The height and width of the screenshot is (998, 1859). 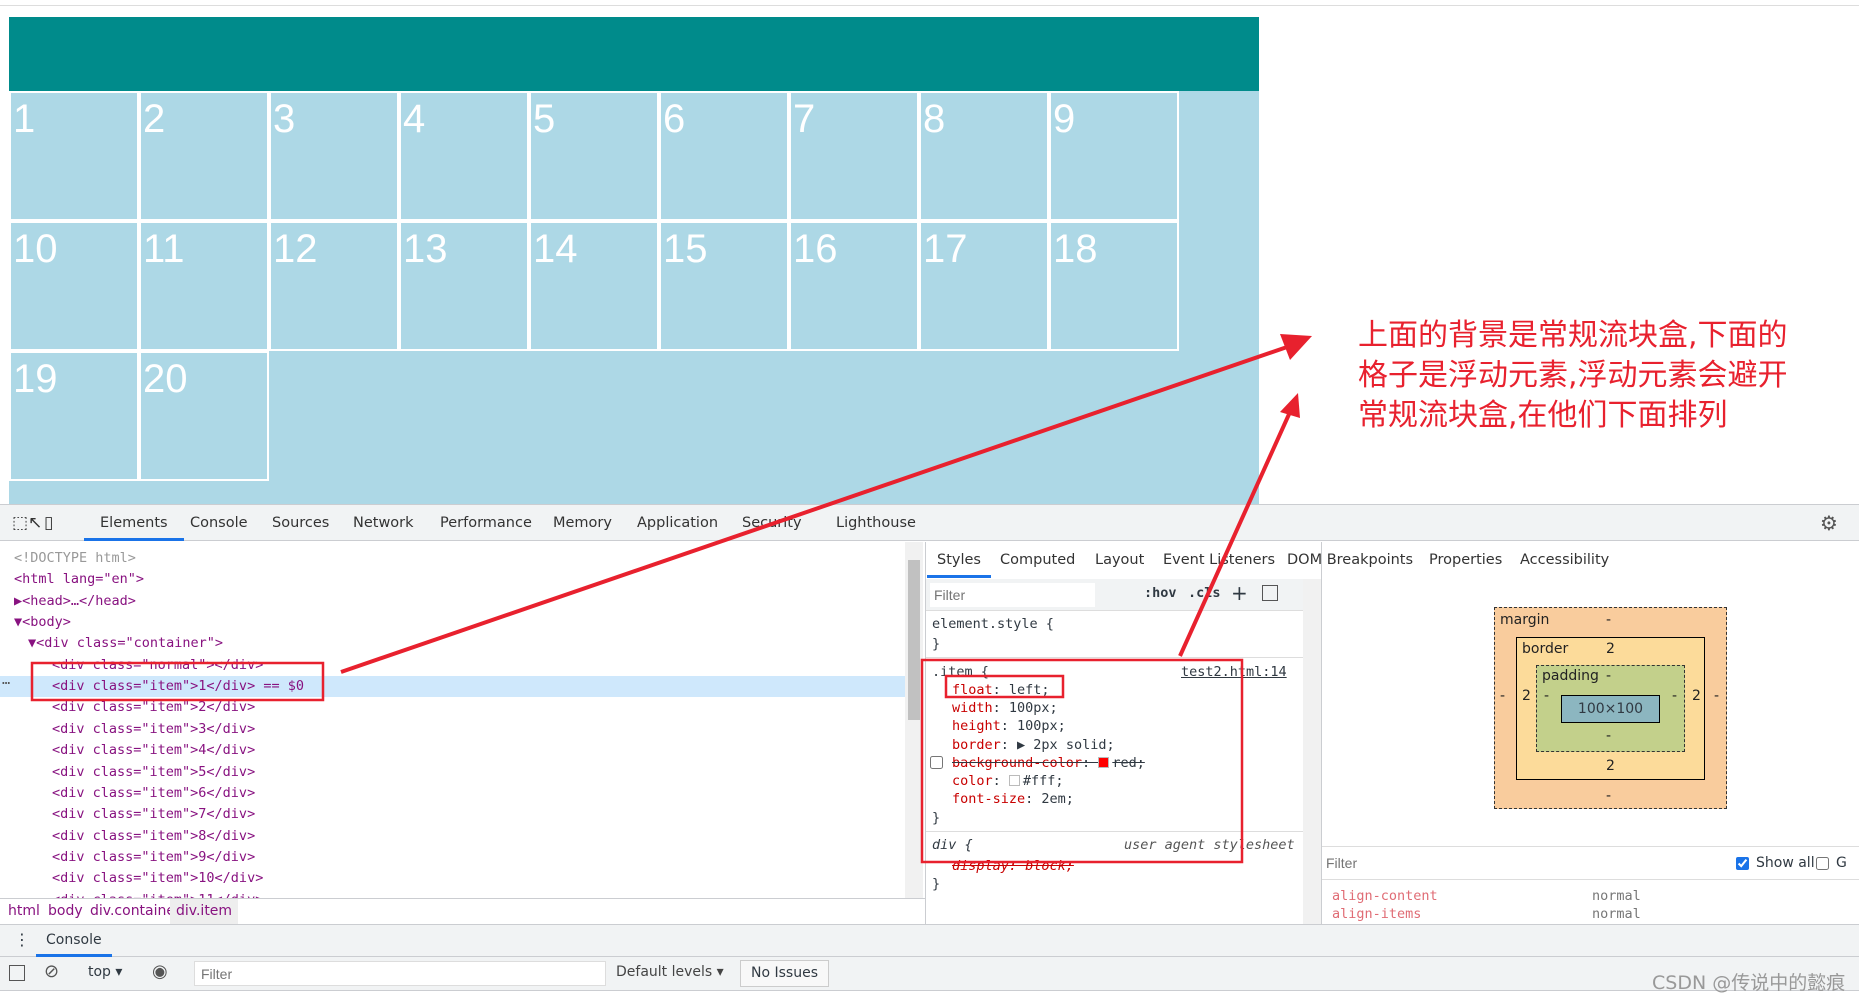 I want to click on highlight-box-element, so click(x=177, y=681).